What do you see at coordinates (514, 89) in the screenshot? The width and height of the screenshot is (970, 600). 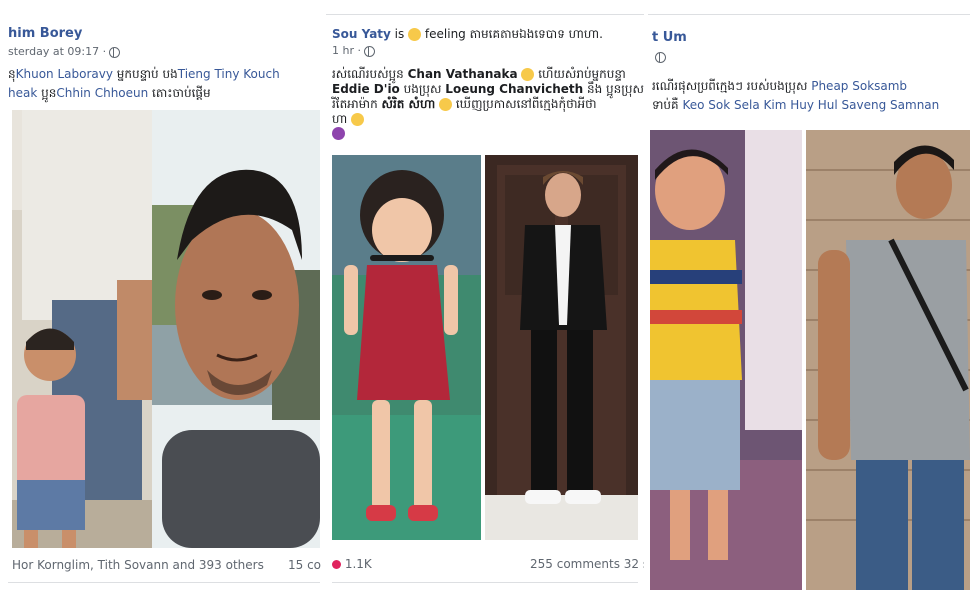 I see `tagged-user: Loeung Chanvicheth` at bounding box center [514, 89].